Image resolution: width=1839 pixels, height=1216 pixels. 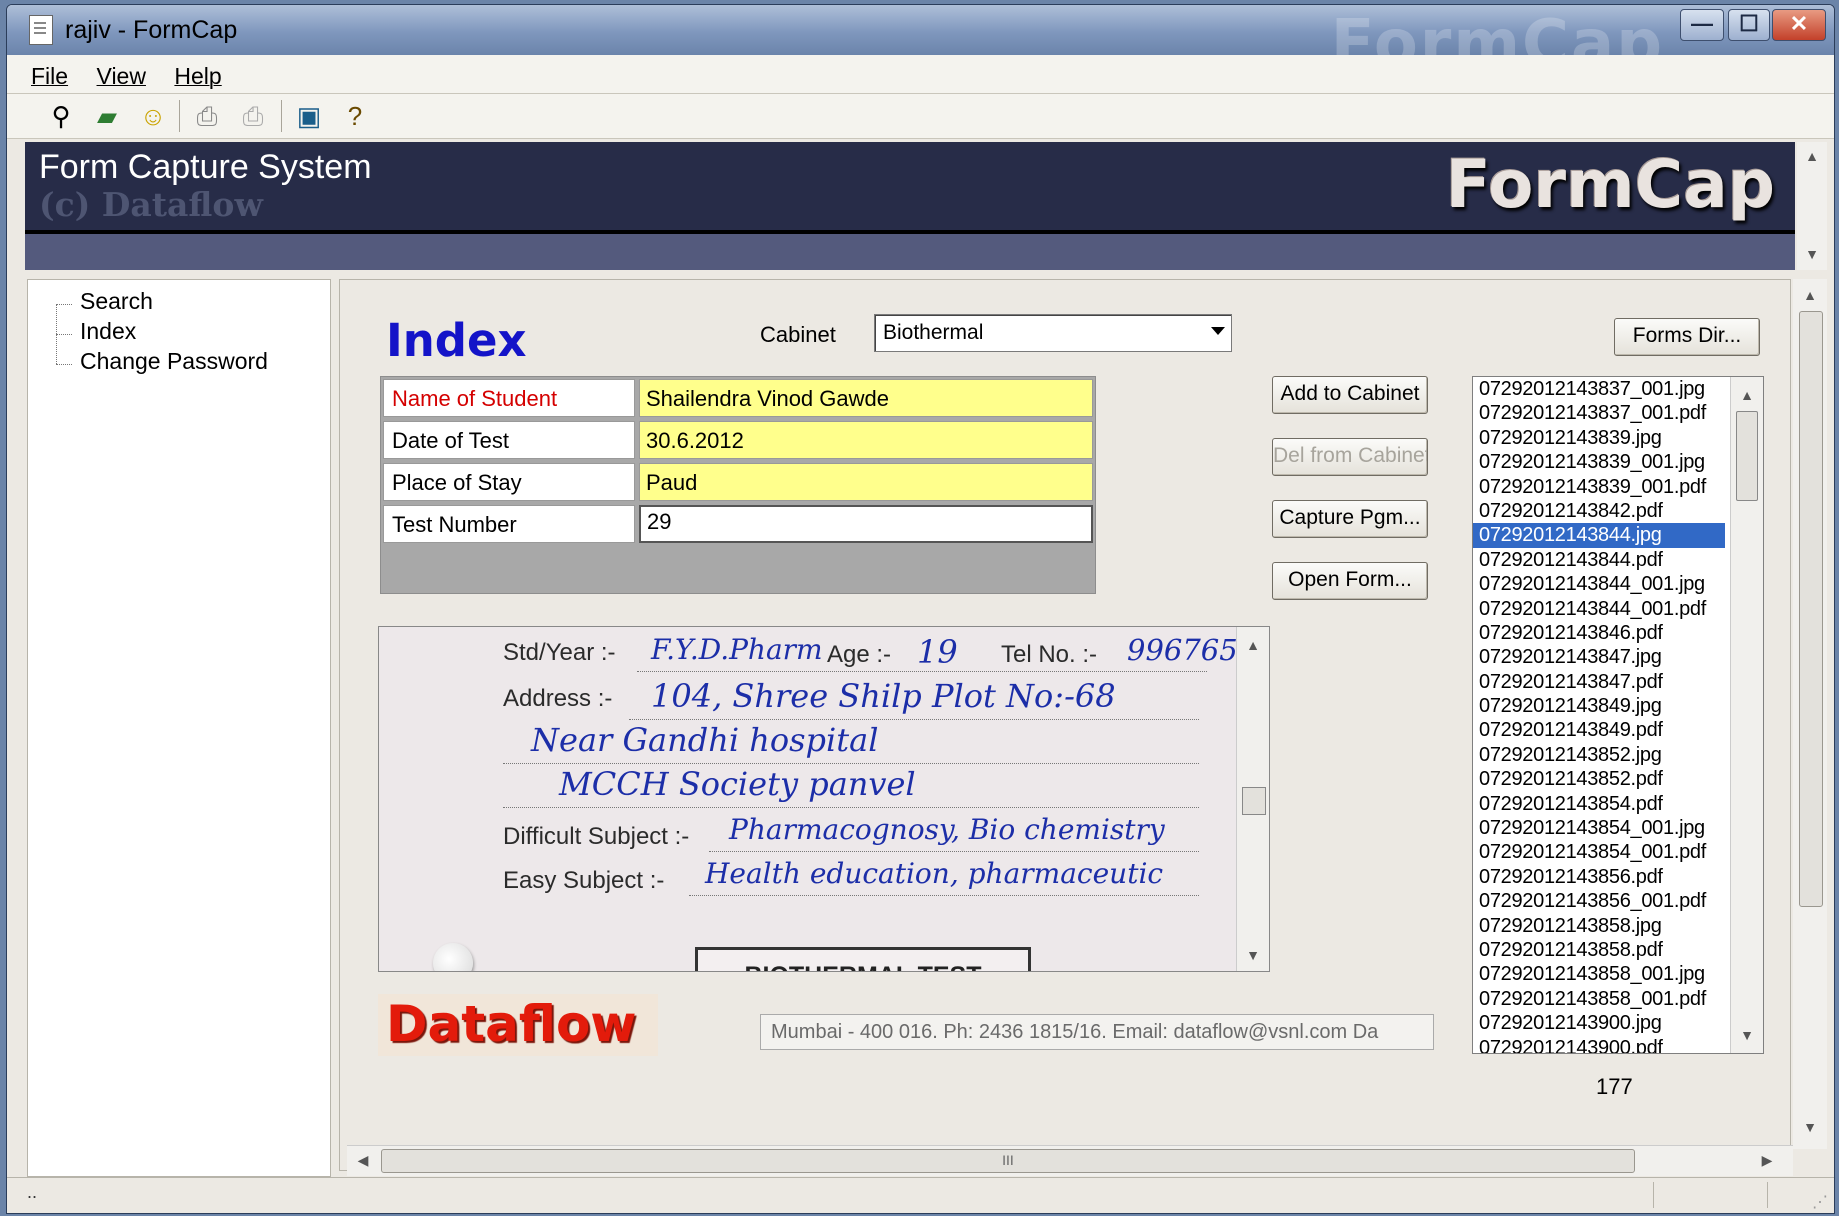 I want to click on scroll-thumb: III, so click(x=1008, y=1161).